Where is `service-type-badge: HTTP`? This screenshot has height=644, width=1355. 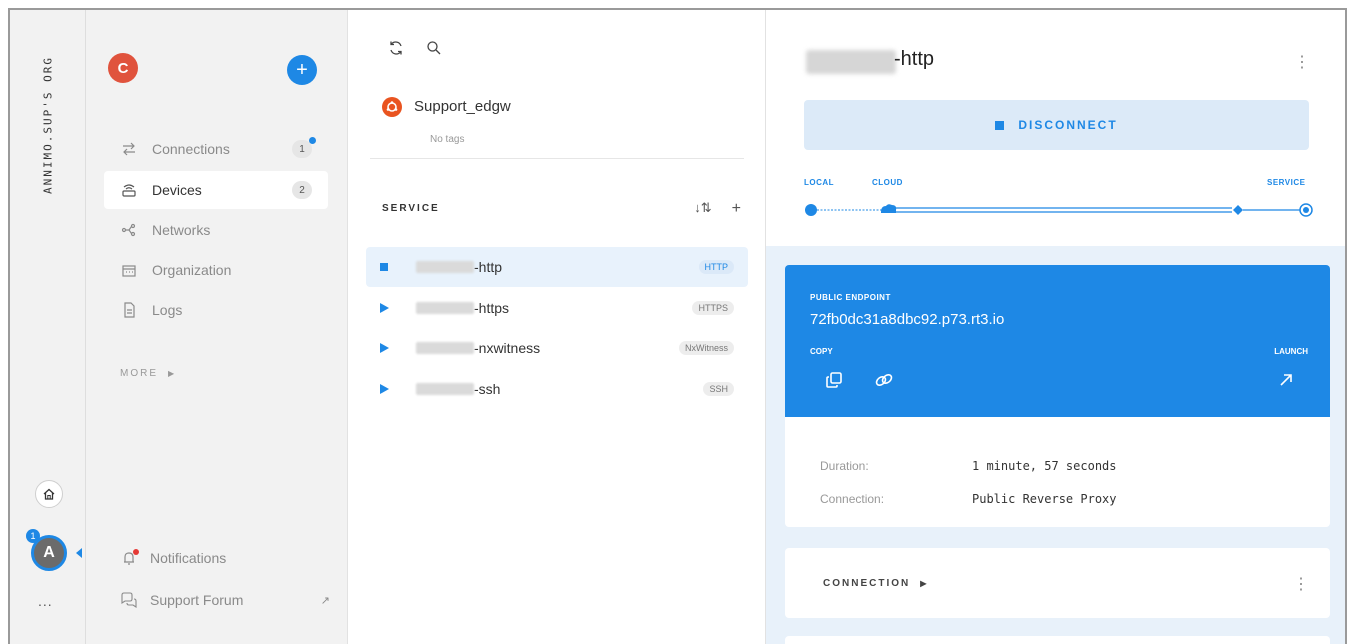
service-type-badge: HTTP is located at coordinates (716, 267).